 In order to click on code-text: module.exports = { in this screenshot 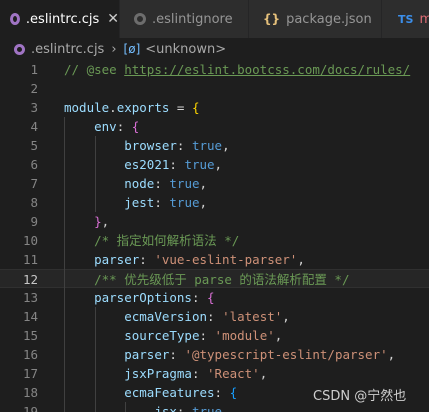, I will do `click(131, 107)`.